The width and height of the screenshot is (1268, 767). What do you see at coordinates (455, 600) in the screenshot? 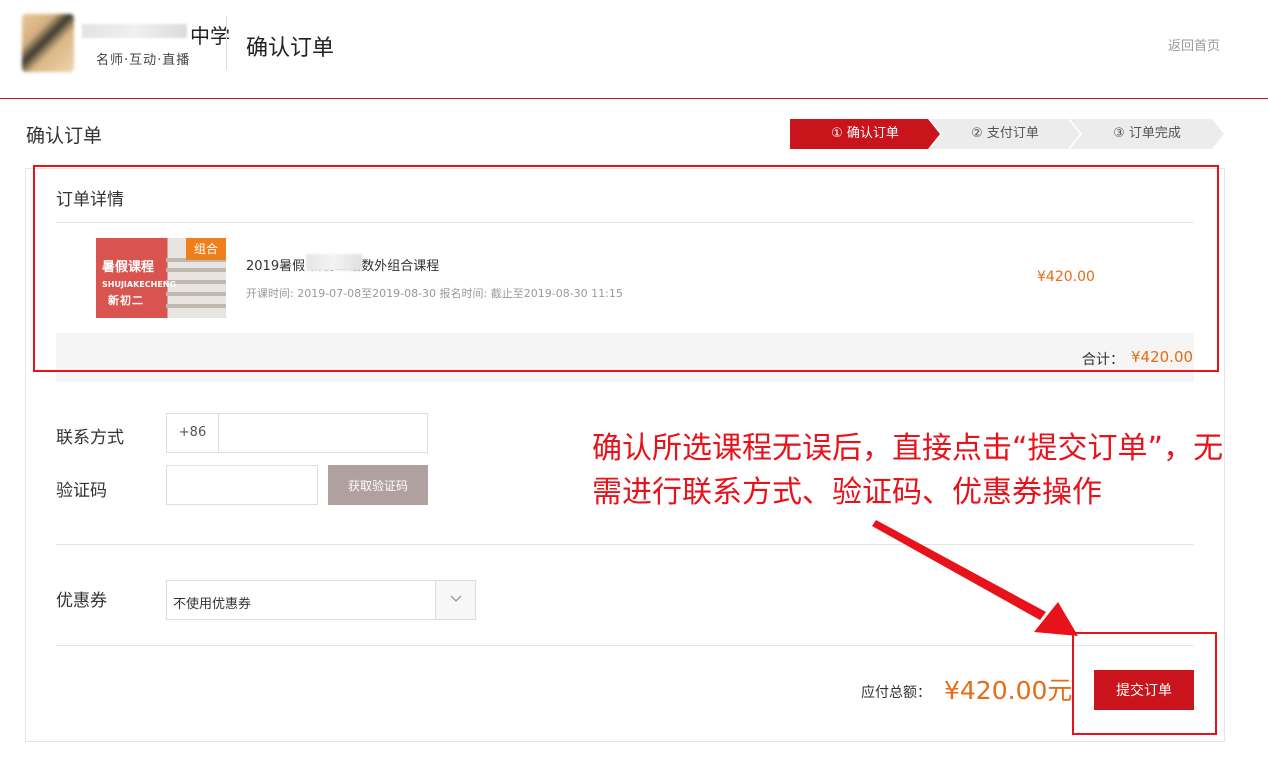
I see `chevron-down-icon` at bounding box center [455, 600].